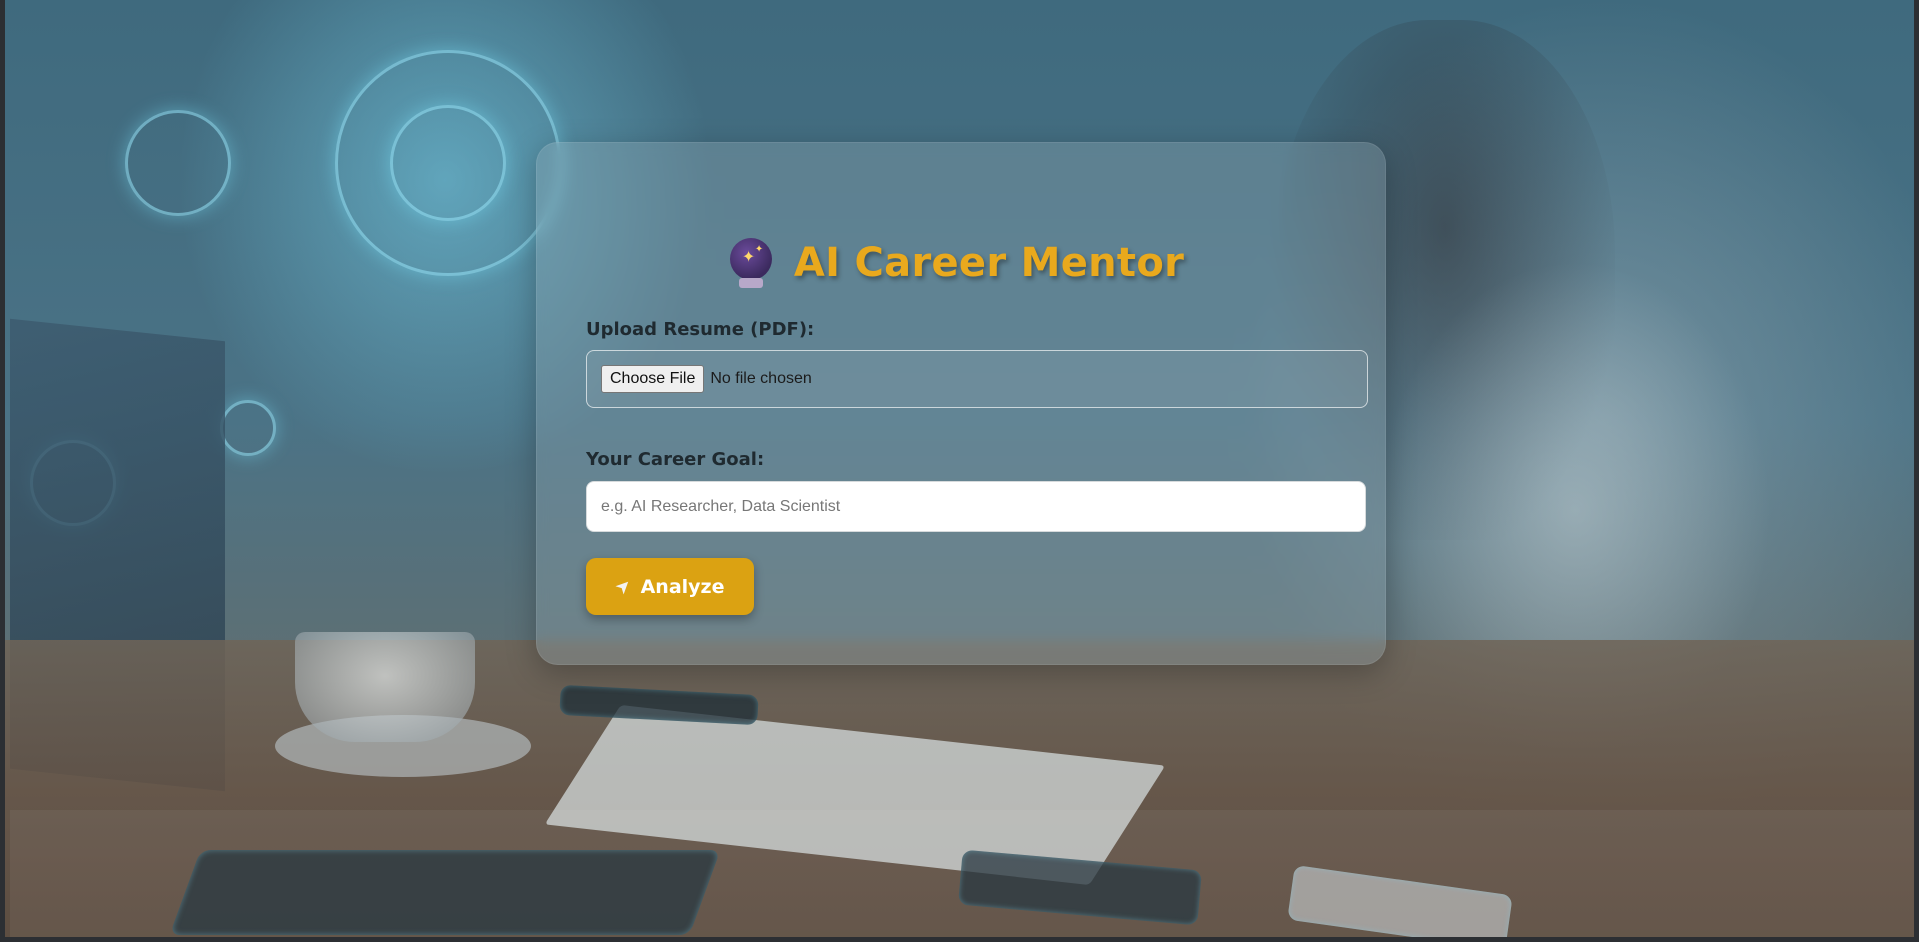  What do you see at coordinates (385, 687) in the screenshot?
I see `coffee-cup-decoration` at bounding box center [385, 687].